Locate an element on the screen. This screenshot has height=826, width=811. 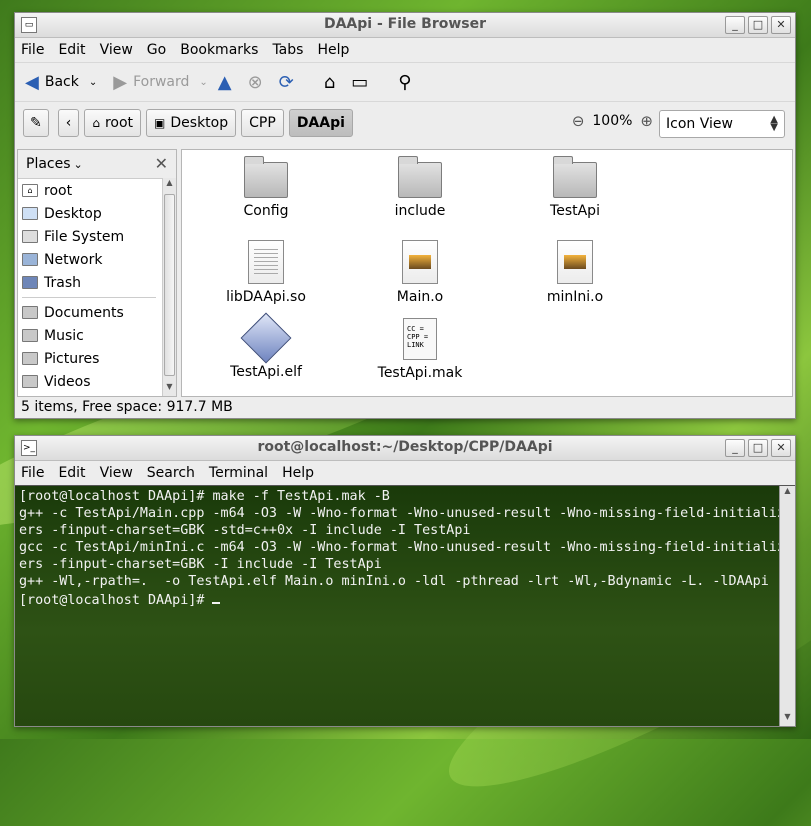
menu-terminal: Terminal is located at coordinates (238, 473).